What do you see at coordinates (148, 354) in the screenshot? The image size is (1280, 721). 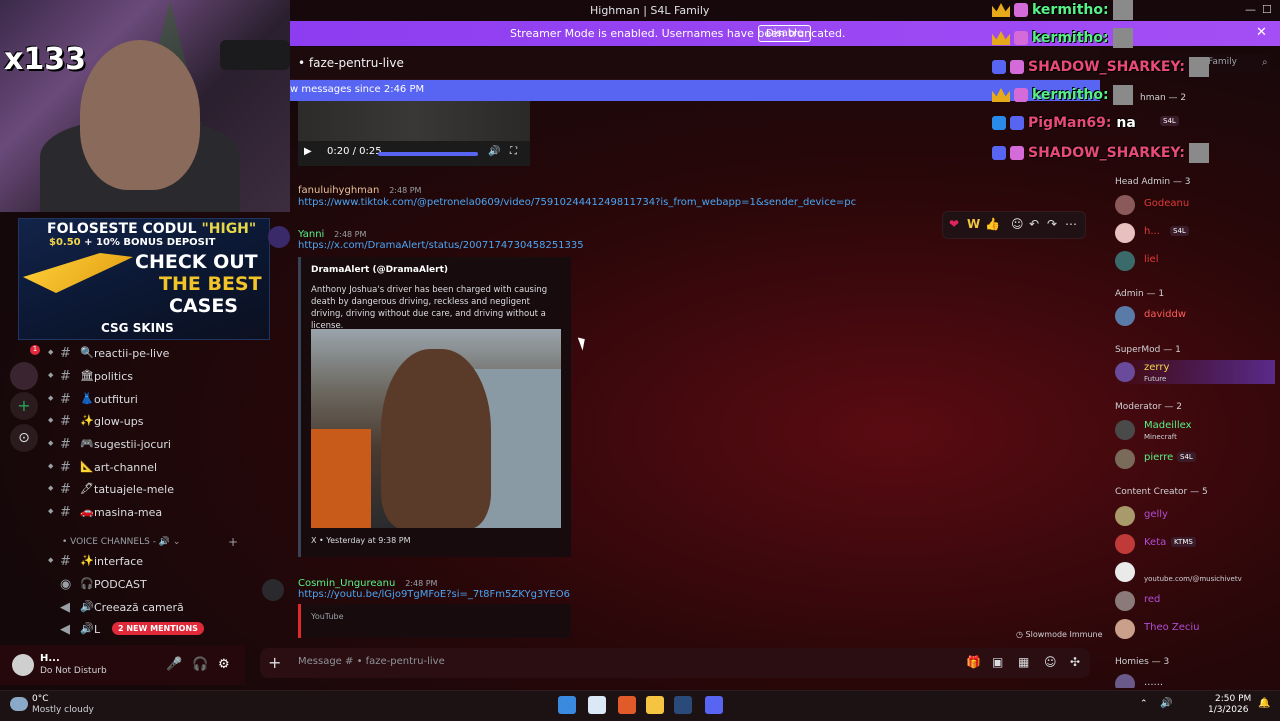 I see `channel-item: ◆ # 🔍 reactii-pe-live` at bounding box center [148, 354].